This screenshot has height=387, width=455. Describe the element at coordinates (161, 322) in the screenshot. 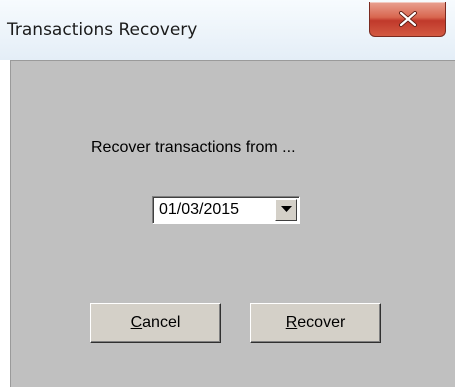

I see `cancel-button-label: ancel` at that location.